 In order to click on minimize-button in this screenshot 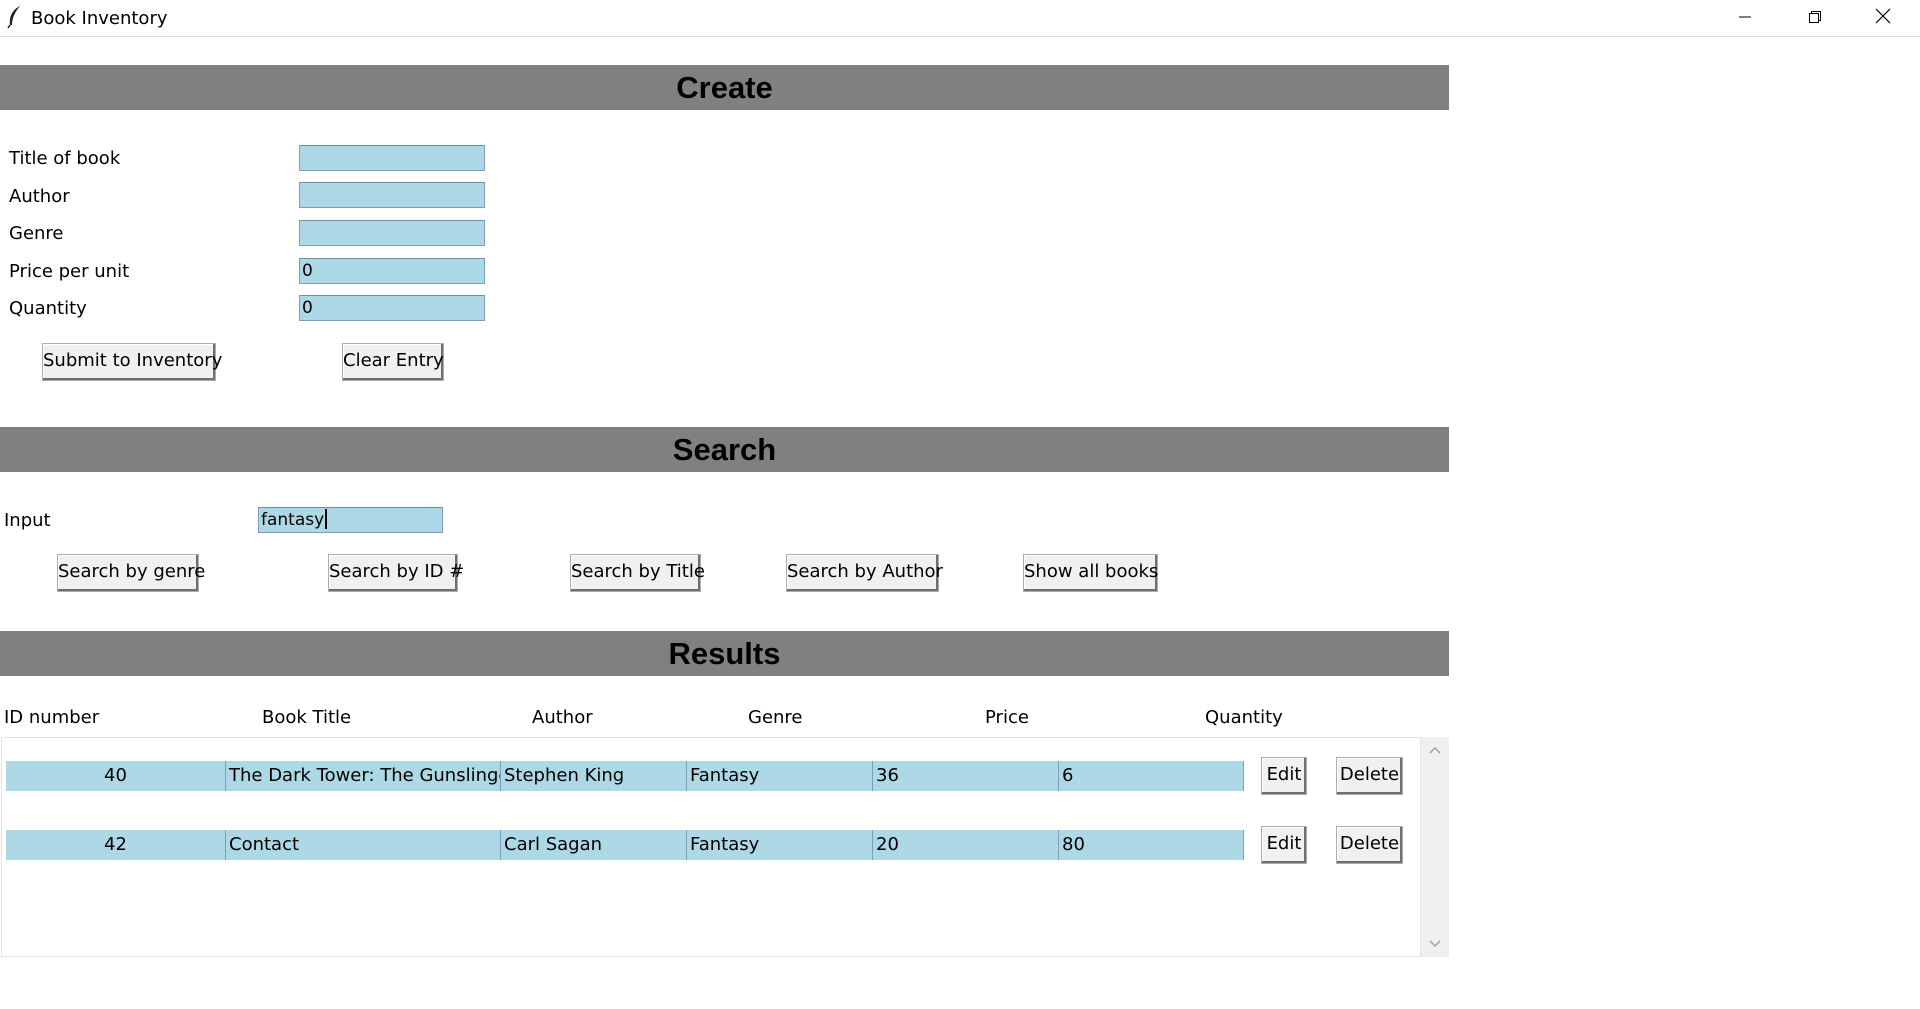, I will do `click(1745, 18)`.